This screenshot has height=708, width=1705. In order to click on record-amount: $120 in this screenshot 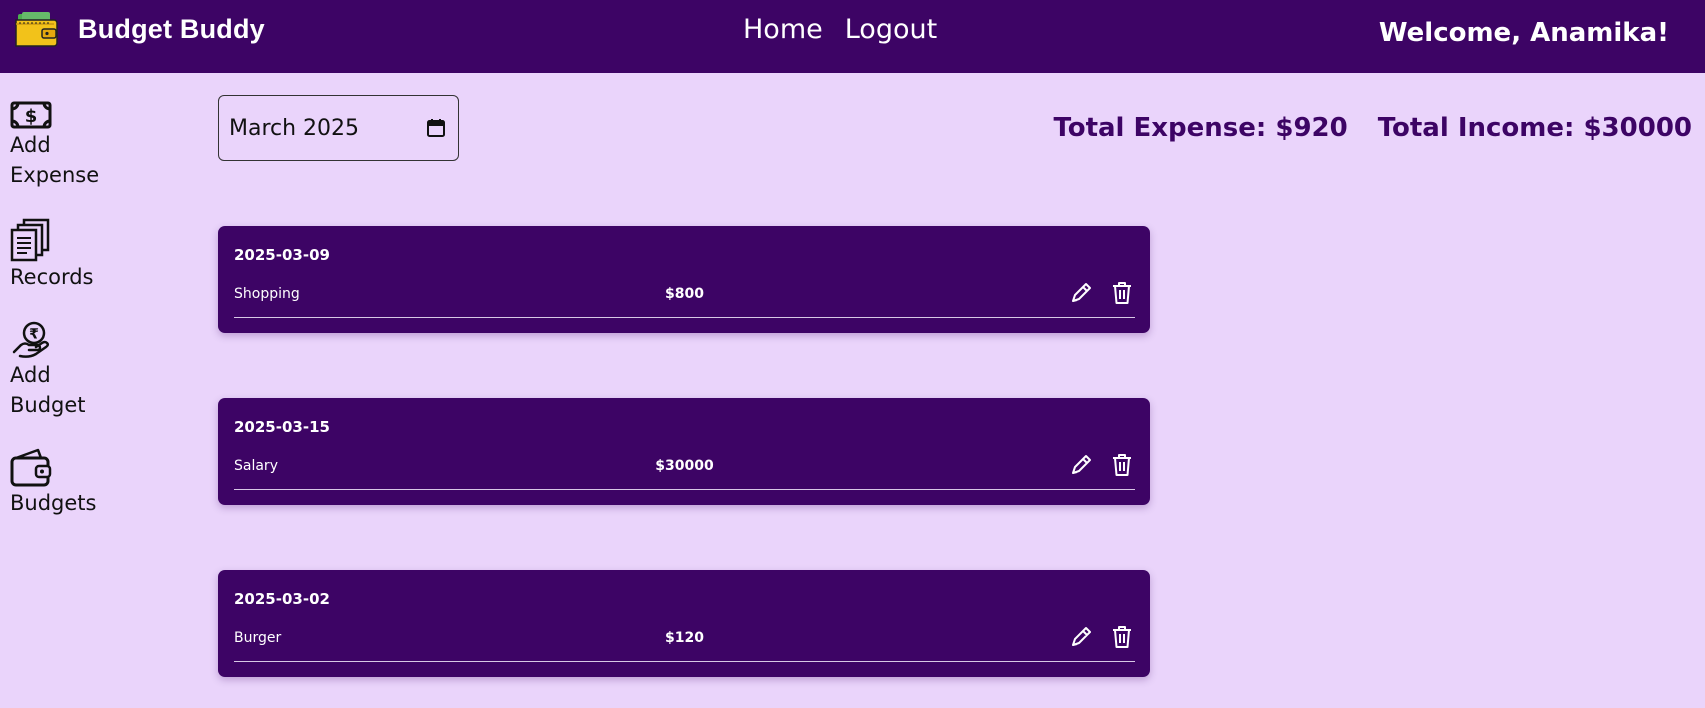, I will do `click(684, 638)`.